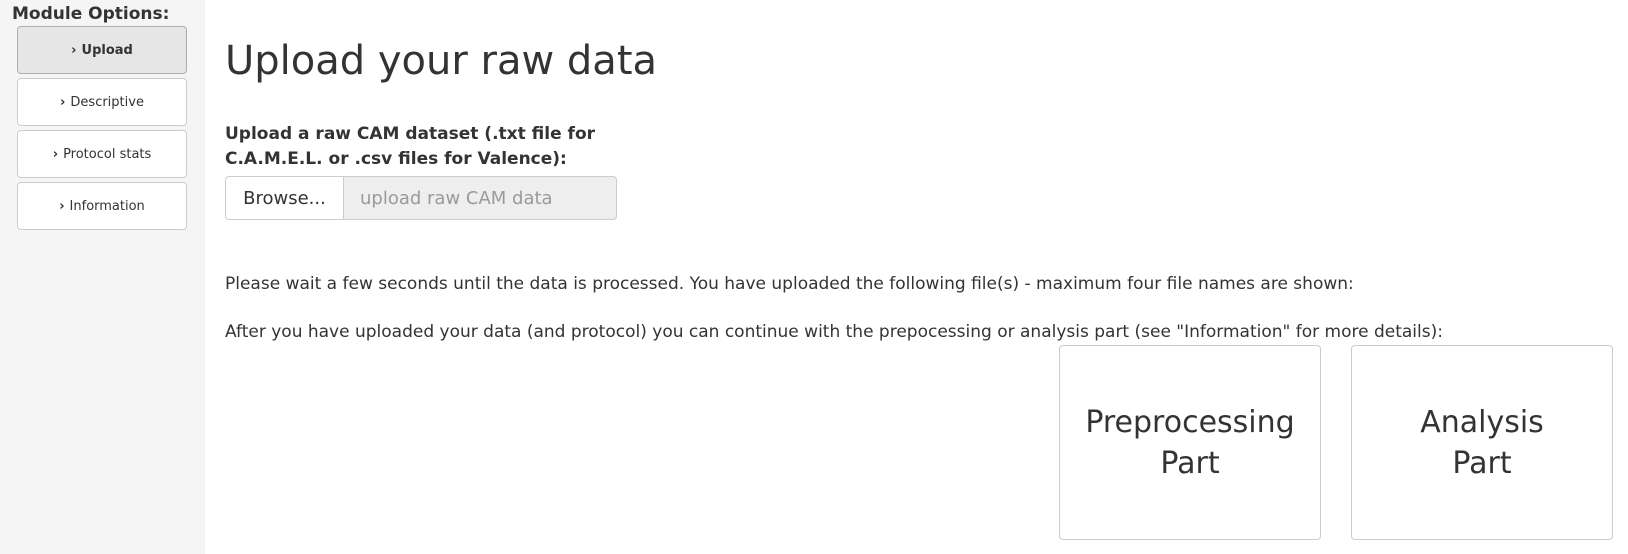 This screenshot has width=1628, height=554. I want to click on analysis-part-button: Analysis Part, so click(1482, 442).